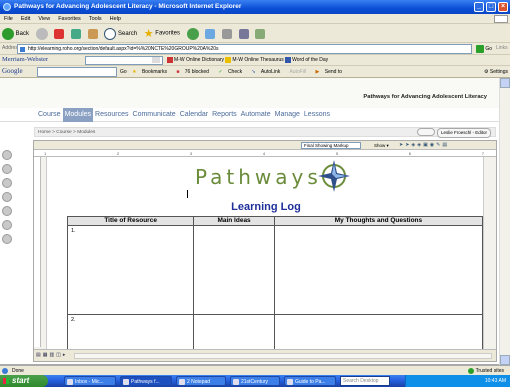 Image resolution: width=510 pixels, height=387 pixels. What do you see at coordinates (156, 60) in the screenshot?
I see `mw-dropdown-icon` at bounding box center [156, 60].